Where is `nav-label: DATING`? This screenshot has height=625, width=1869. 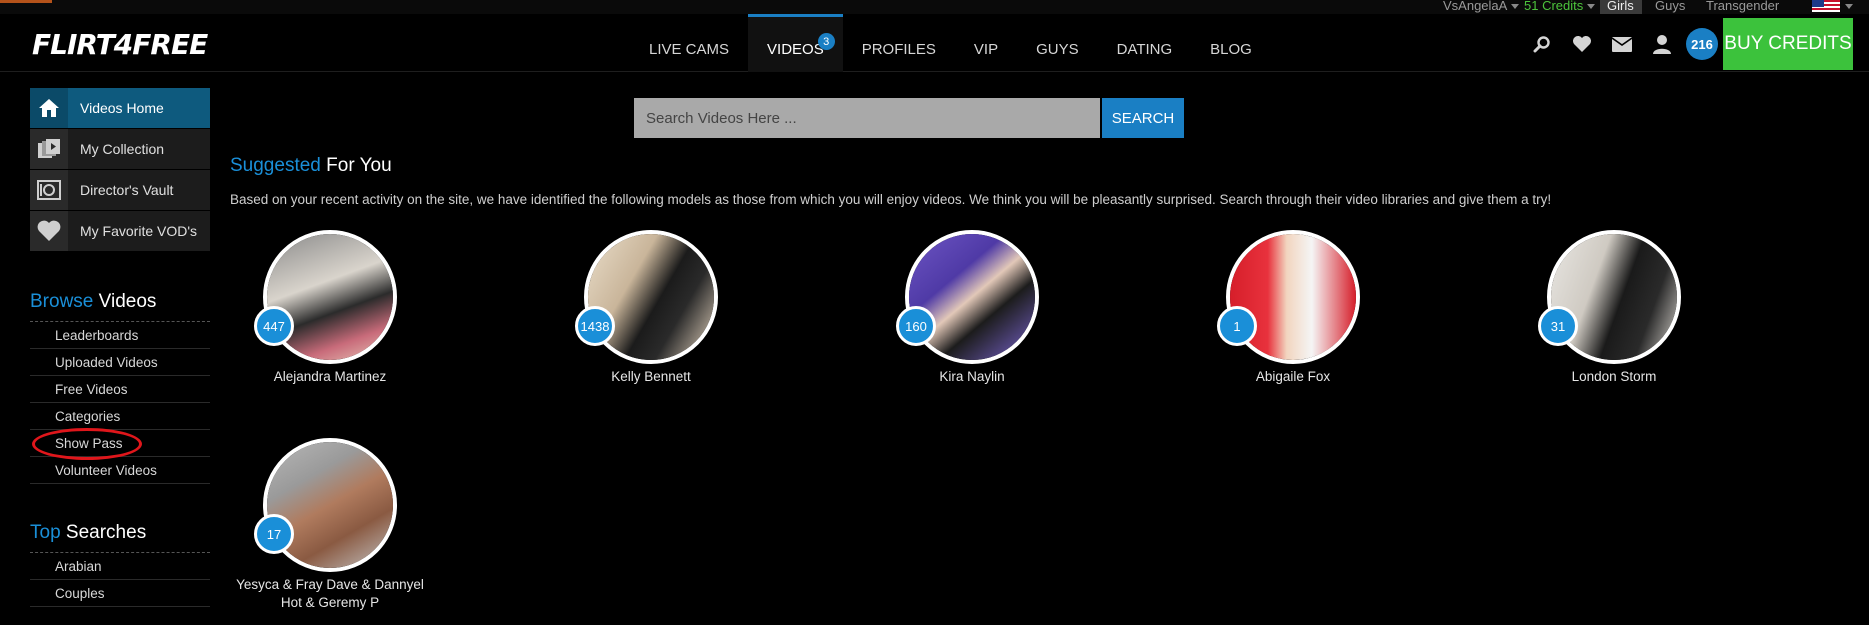 nav-label: DATING is located at coordinates (1144, 49).